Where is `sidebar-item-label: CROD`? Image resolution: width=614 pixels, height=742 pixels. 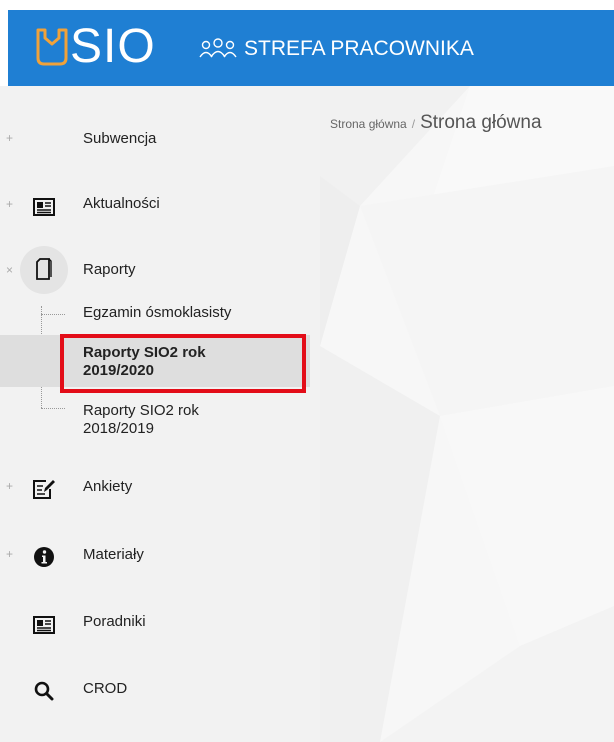 sidebar-item-label: CROD is located at coordinates (105, 688).